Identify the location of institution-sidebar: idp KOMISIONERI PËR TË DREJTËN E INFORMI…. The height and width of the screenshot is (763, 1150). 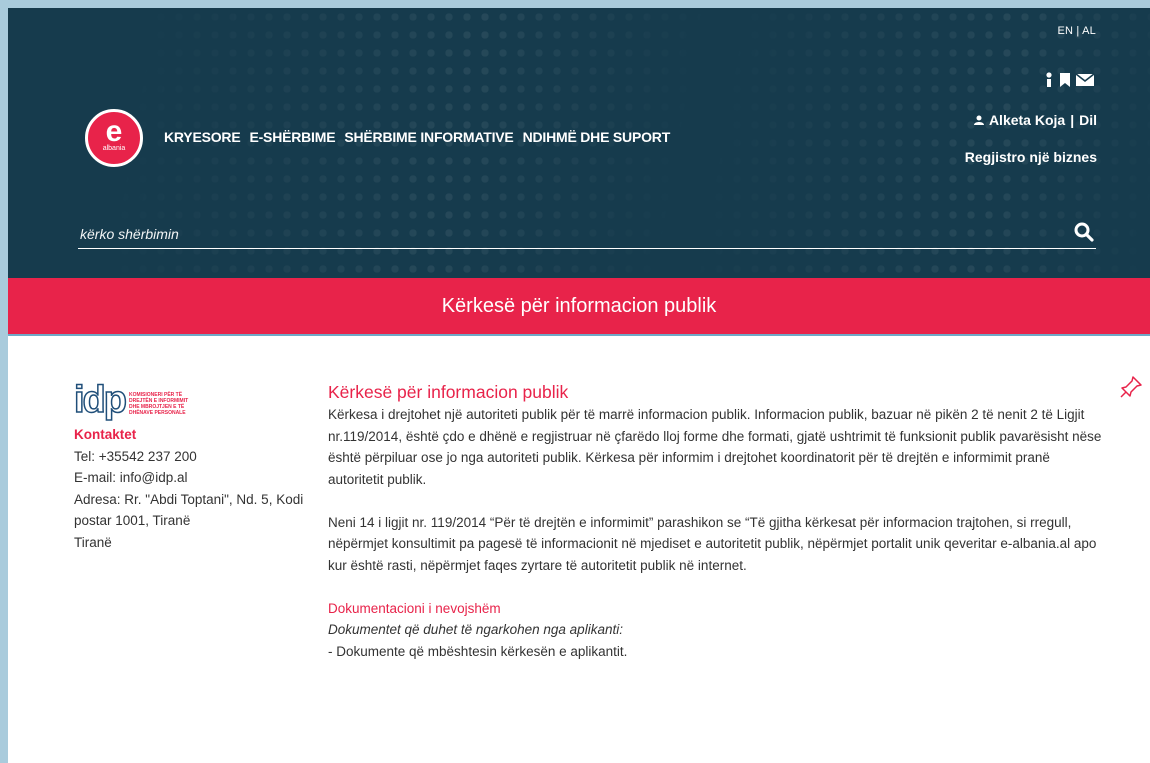
(193, 464).